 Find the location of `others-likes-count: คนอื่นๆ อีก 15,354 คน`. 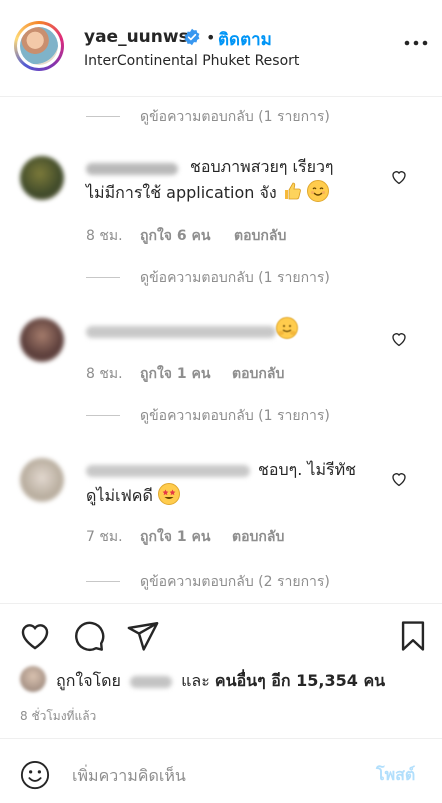

others-likes-count: คนอื่นๆ อีก 15,354 คน is located at coordinates (300, 680).